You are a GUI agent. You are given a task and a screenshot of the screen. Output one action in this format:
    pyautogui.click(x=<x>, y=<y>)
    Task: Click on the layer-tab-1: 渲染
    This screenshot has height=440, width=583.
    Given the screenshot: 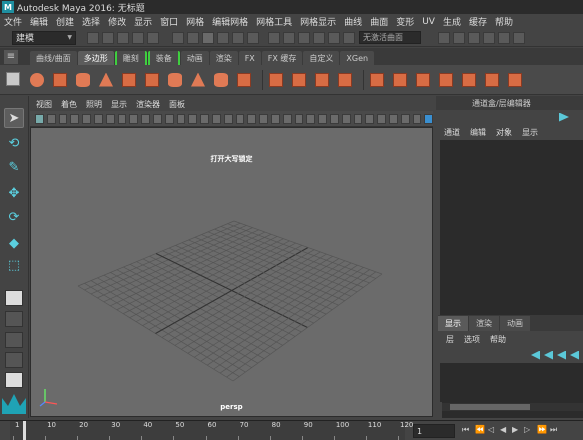 What is the action you would take?
    pyautogui.click(x=484, y=323)
    